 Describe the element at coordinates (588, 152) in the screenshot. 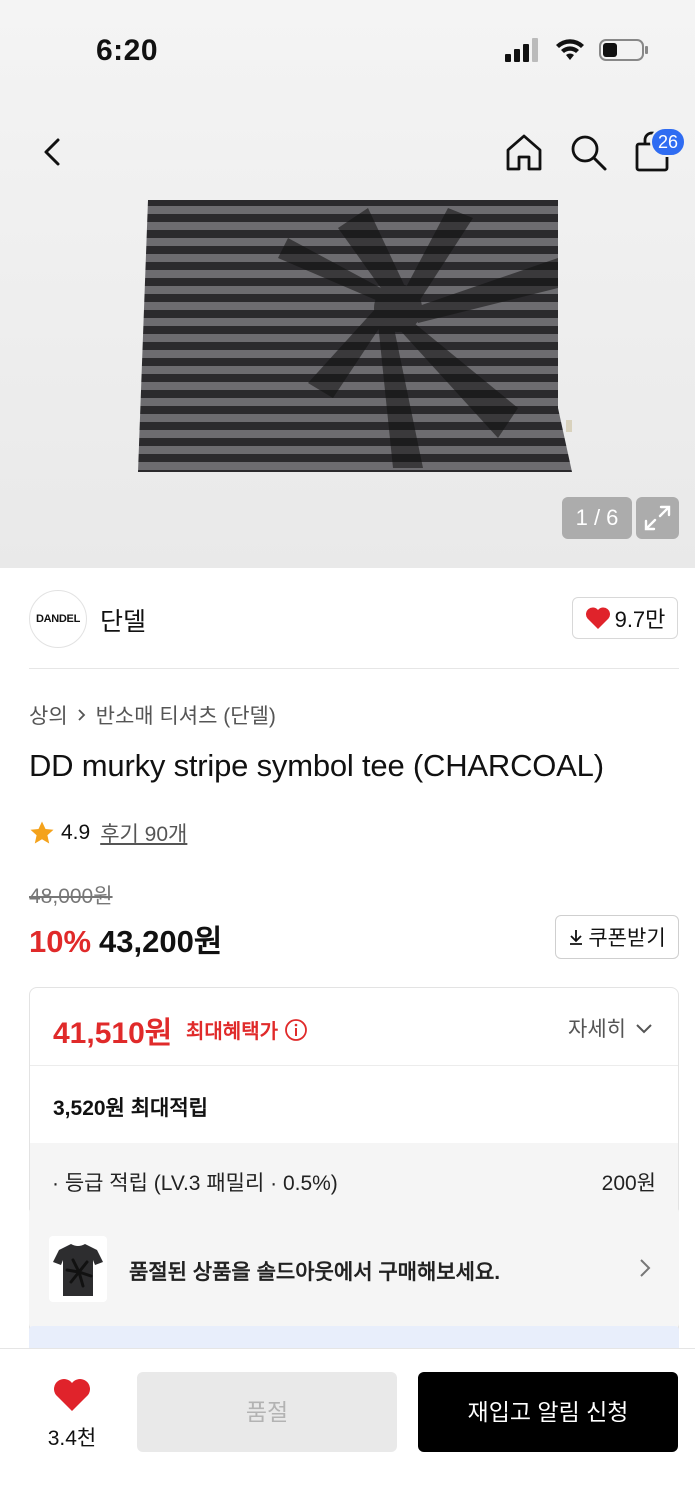

I see `search-icon` at that location.